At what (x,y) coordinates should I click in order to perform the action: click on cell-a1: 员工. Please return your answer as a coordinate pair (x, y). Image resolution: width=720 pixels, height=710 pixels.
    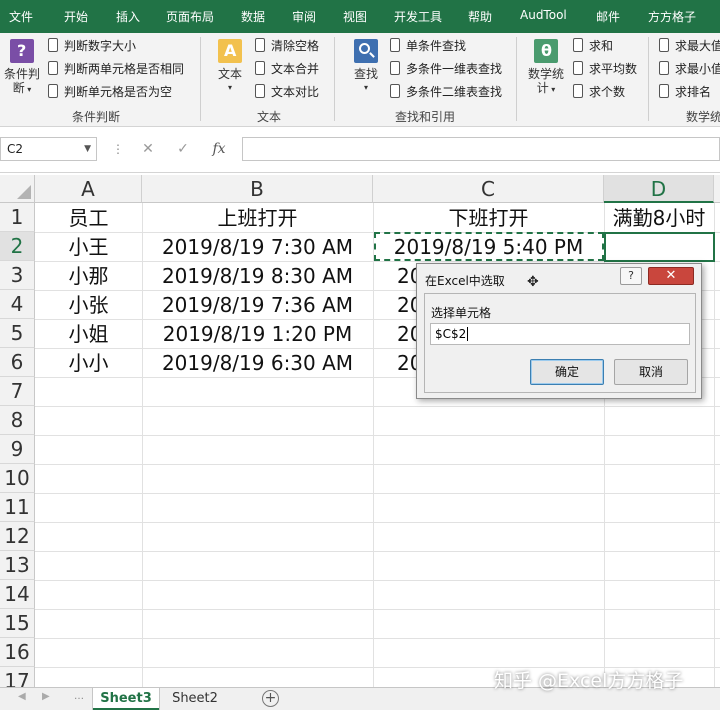
    Looking at the image, I should click on (88, 218).